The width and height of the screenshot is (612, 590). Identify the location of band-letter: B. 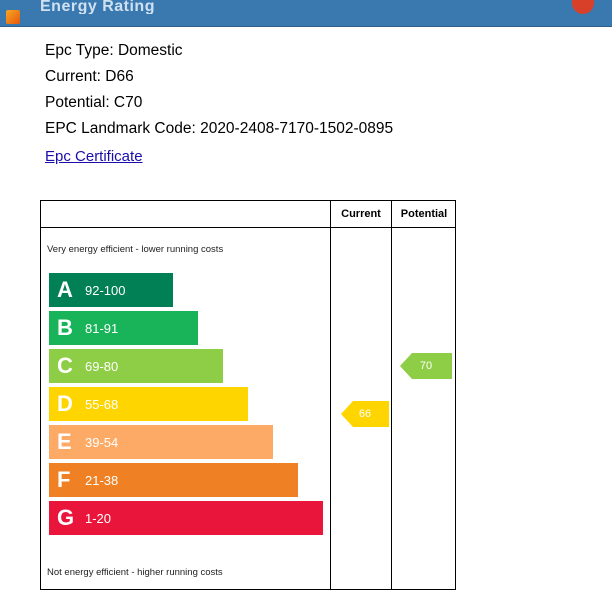
(65, 327).